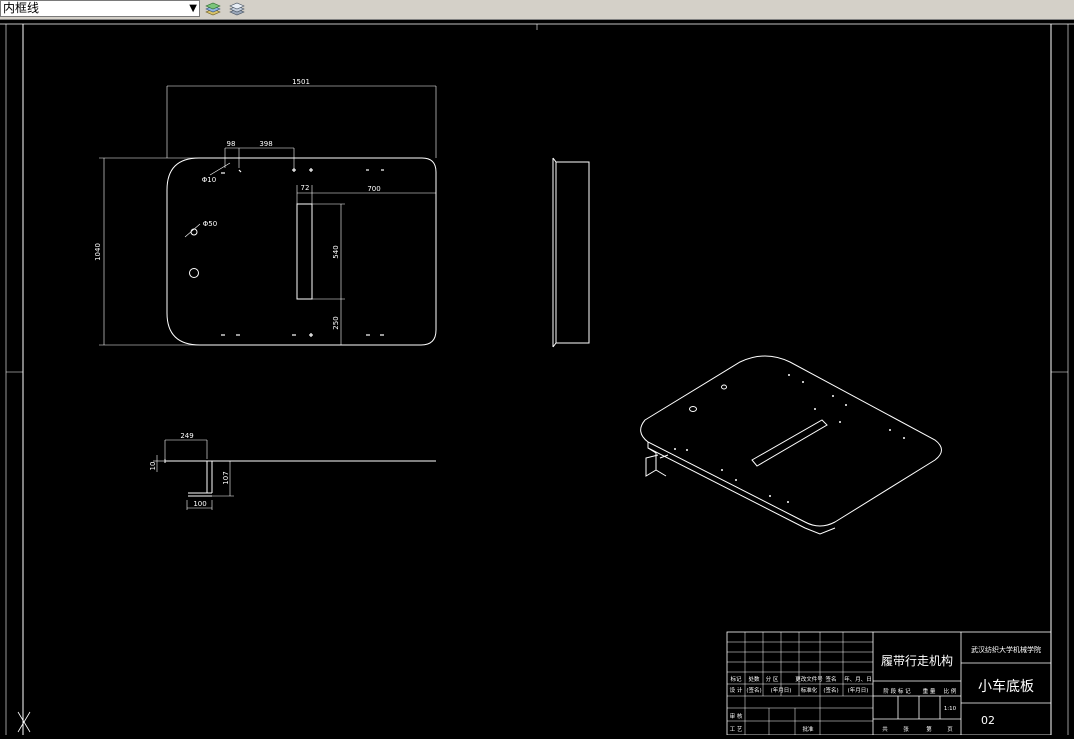  What do you see at coordinates (571, 252) in the screenshot?
I see `plate-side-view` at bounding box center [571, 252].